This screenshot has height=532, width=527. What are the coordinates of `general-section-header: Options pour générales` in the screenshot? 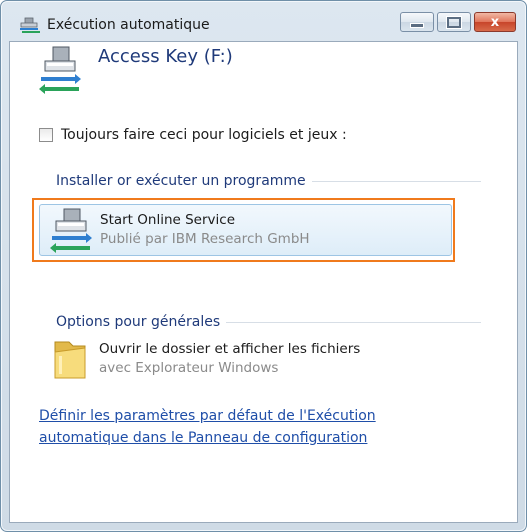 It's located at (268, 322).